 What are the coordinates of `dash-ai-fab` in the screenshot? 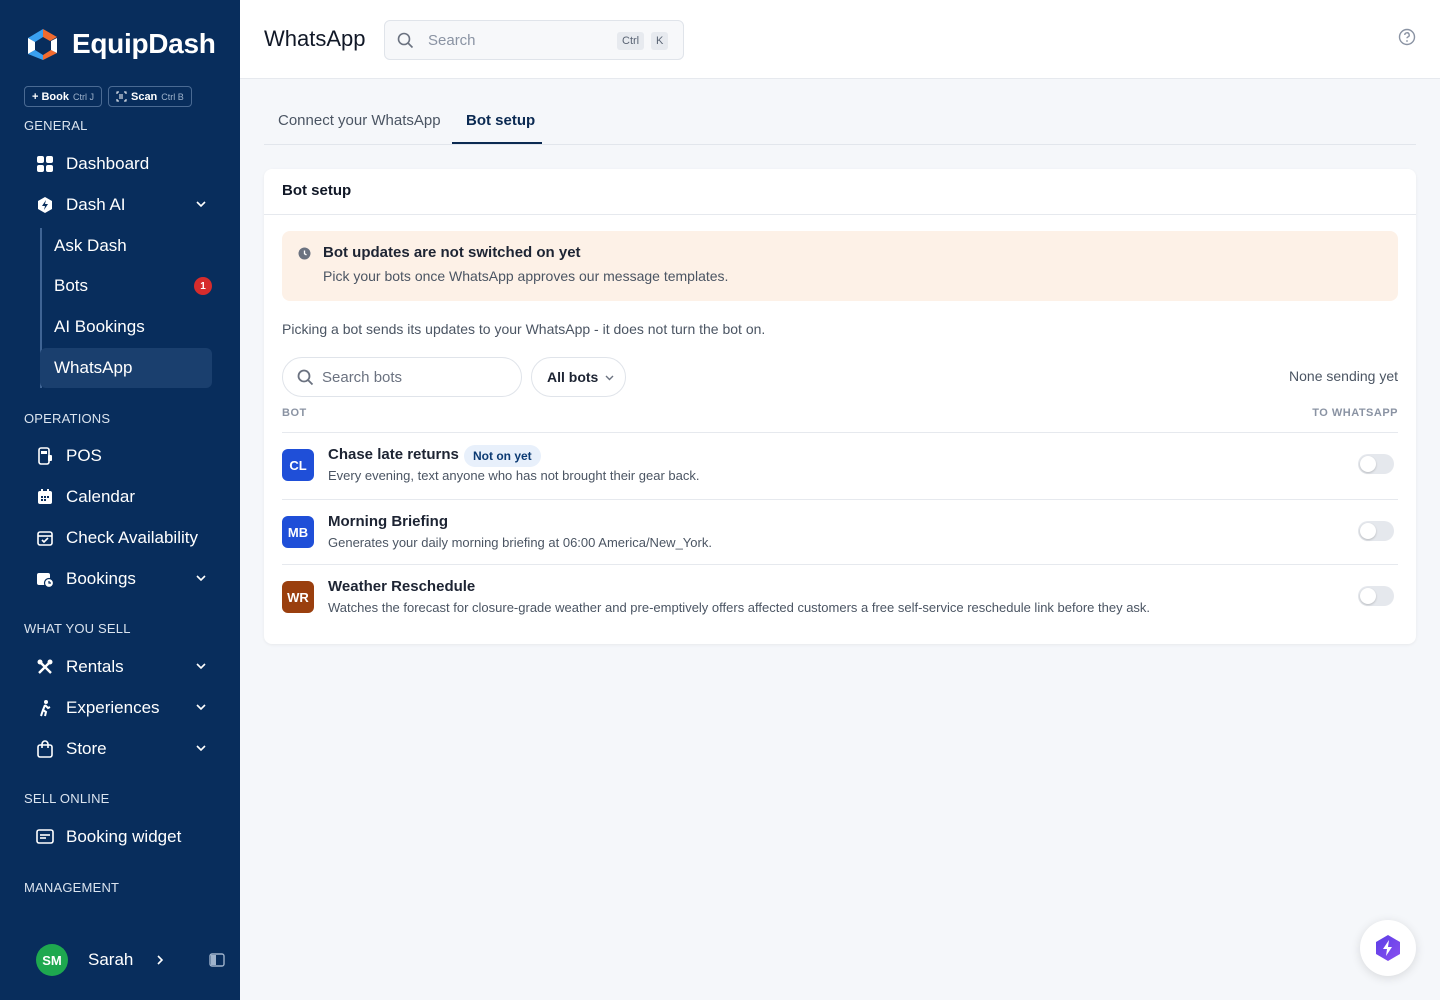 It's located at (1388, 948).